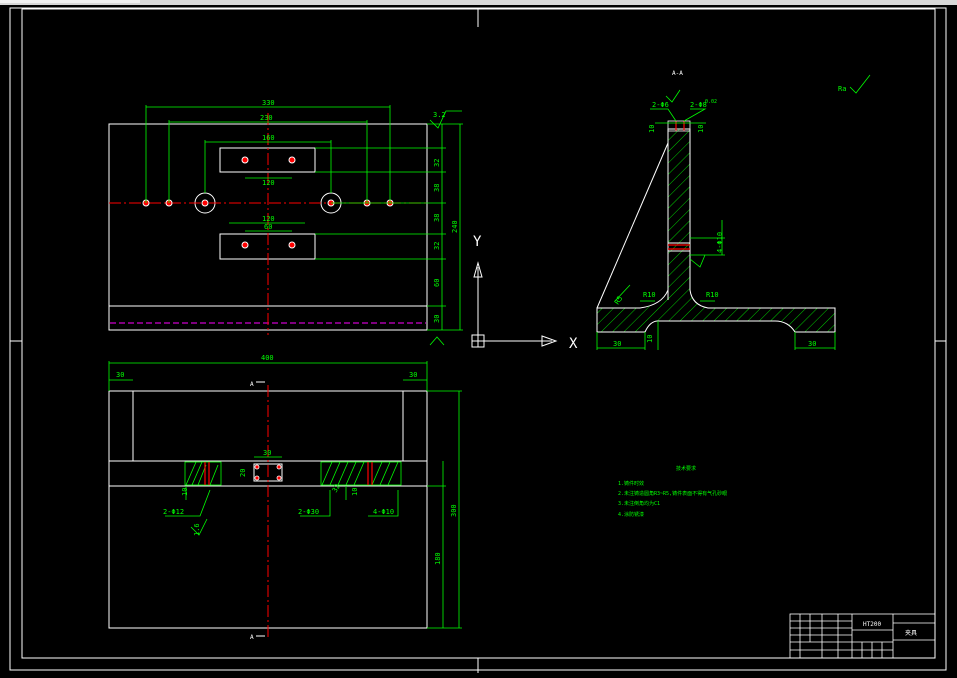 Image resolution: width=957 pixels, height=678 pixels. What do you see at coordinates (437, 319) in the screenshot?
I see `dim-30-right: 30` at bounding box center [437, 319].